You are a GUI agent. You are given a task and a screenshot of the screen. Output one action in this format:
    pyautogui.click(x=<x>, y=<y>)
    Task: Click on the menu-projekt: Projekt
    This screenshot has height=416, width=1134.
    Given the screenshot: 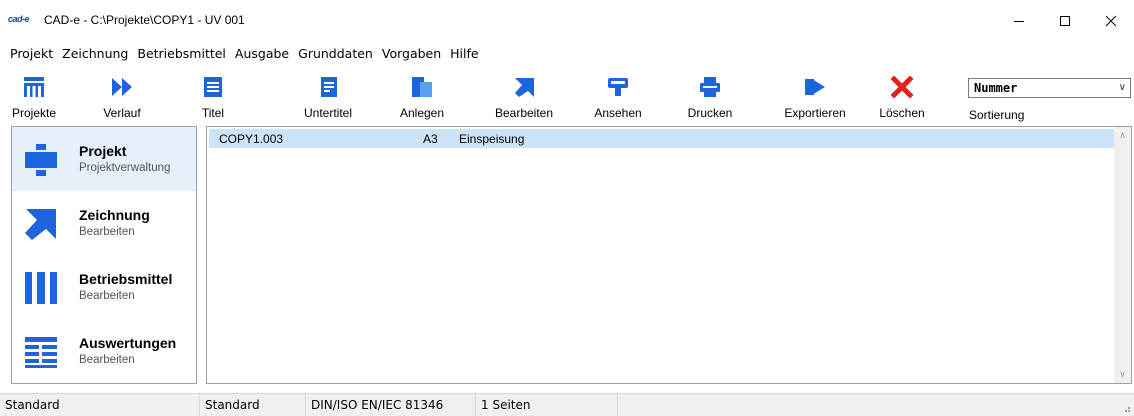 What is the action you would take?
    pyautogui.click(x=31, y=53)
    